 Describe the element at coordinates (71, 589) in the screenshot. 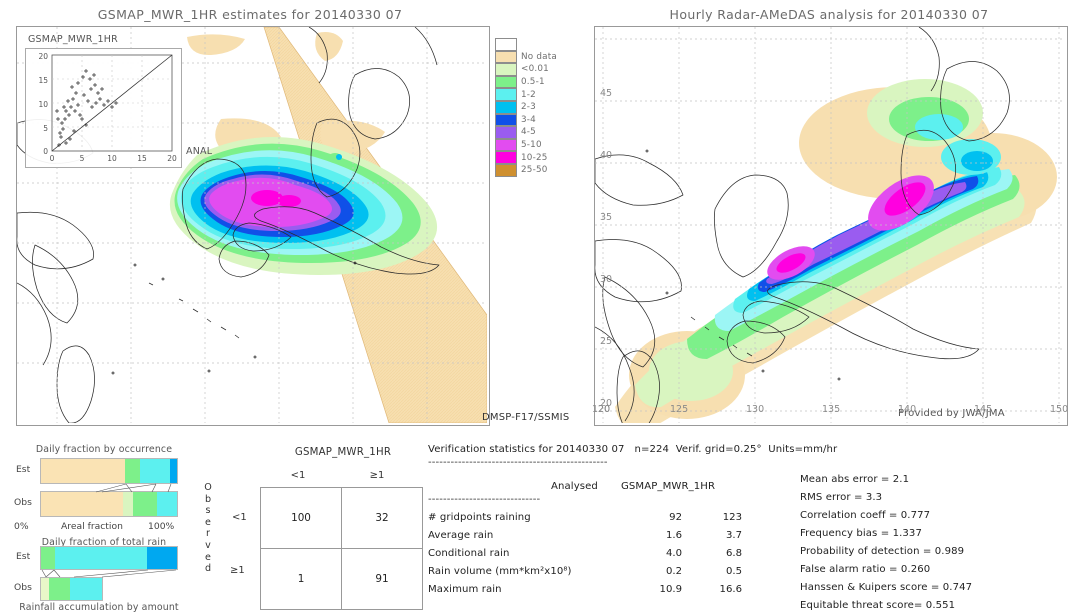

I see `total-rain-obs-bar` at that location.